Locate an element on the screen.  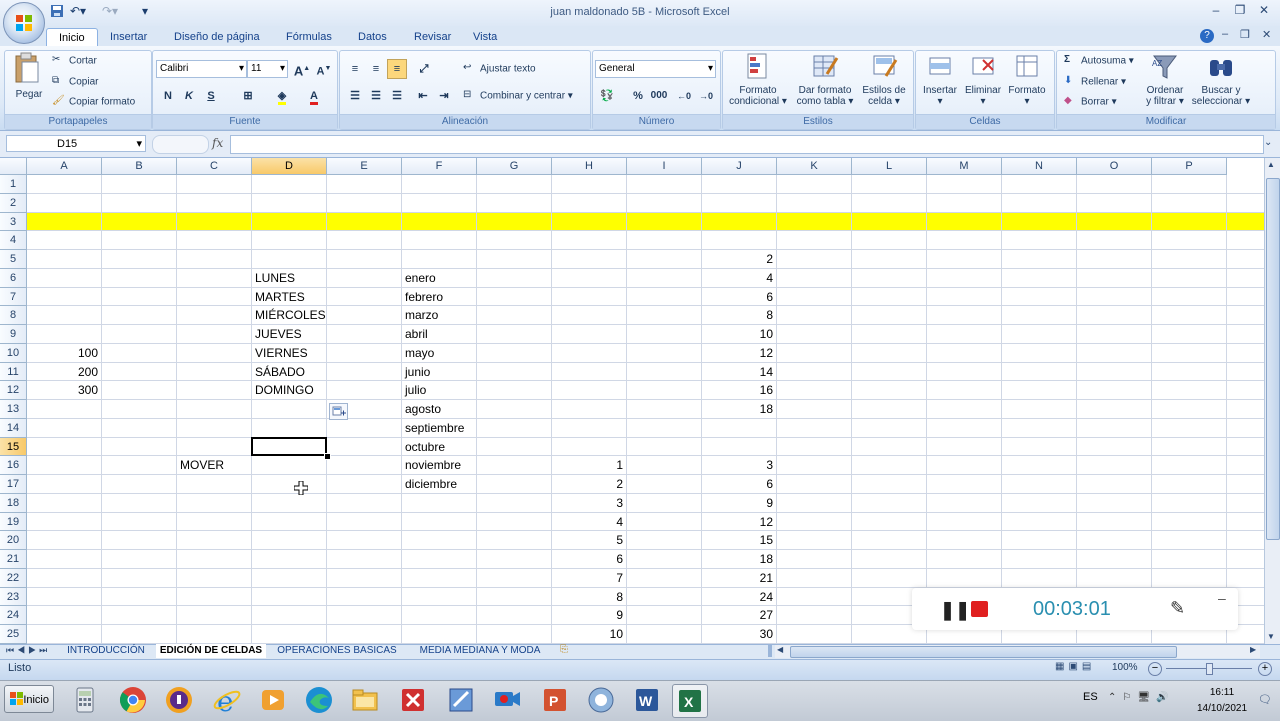
cell-d10: VIERNES is located at coordinates (281, 353).